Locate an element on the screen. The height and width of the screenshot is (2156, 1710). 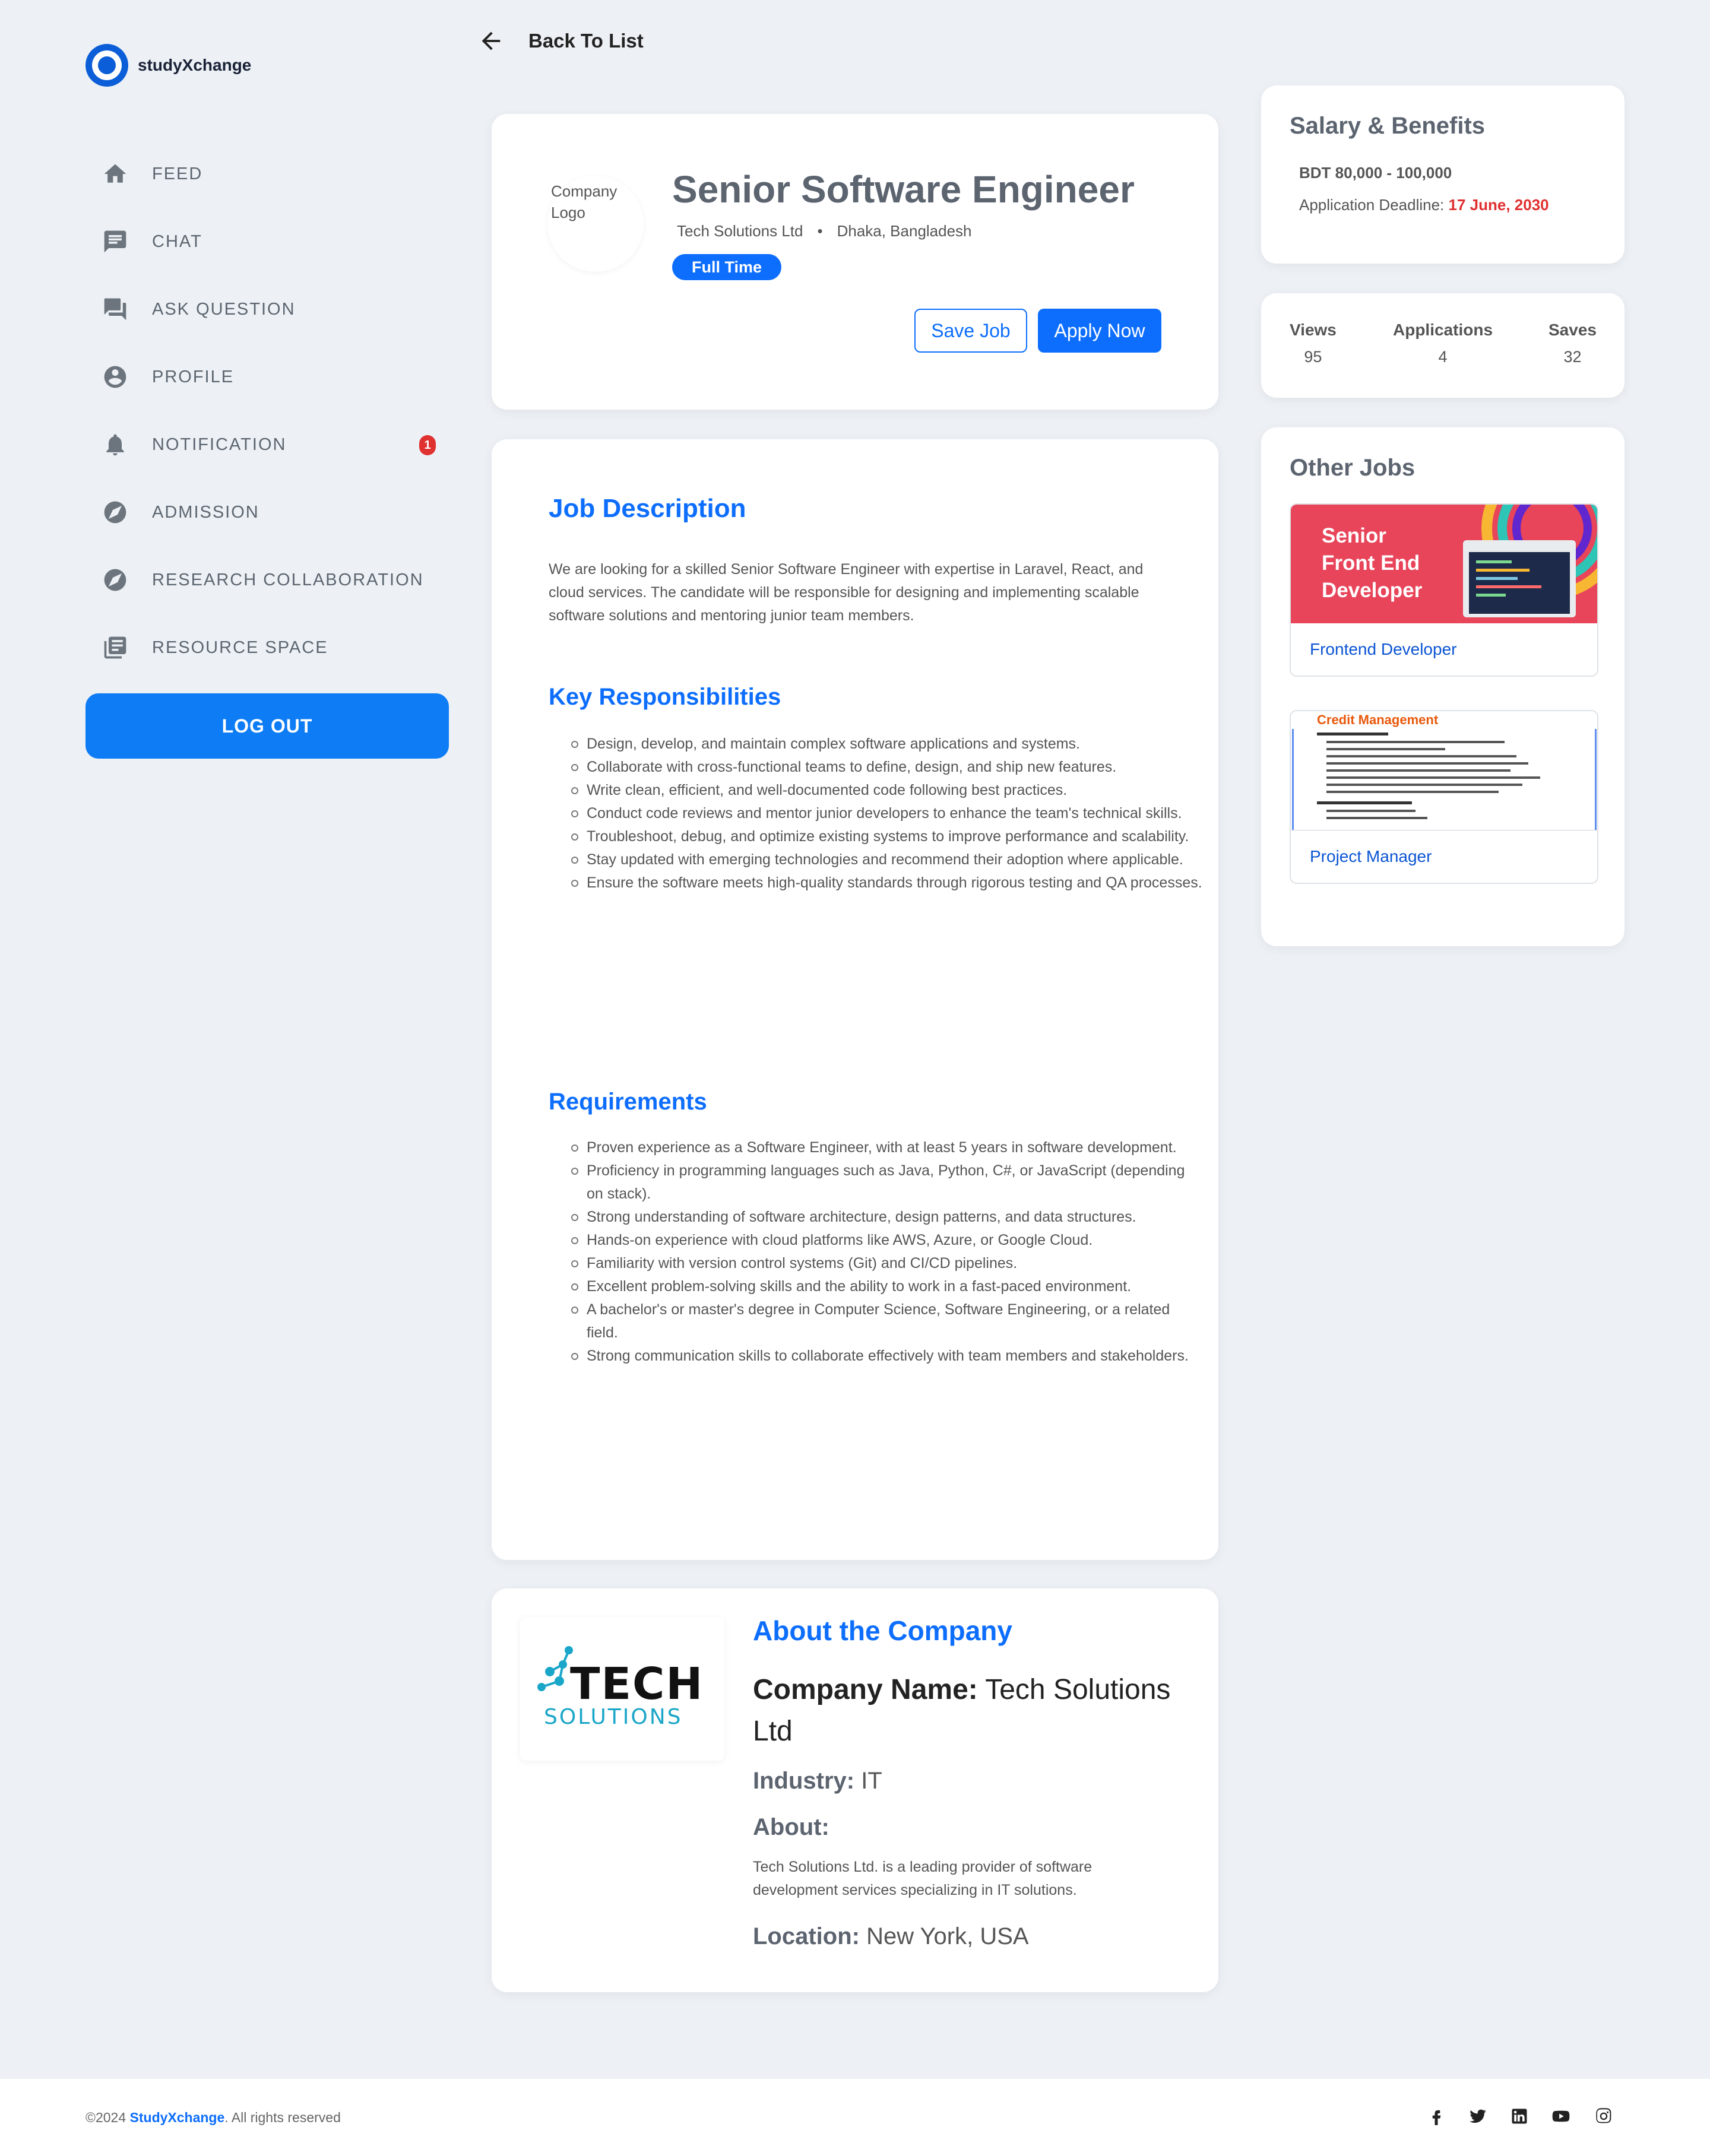
notification-count-badge: 1 is located at coordinates (427, 445).